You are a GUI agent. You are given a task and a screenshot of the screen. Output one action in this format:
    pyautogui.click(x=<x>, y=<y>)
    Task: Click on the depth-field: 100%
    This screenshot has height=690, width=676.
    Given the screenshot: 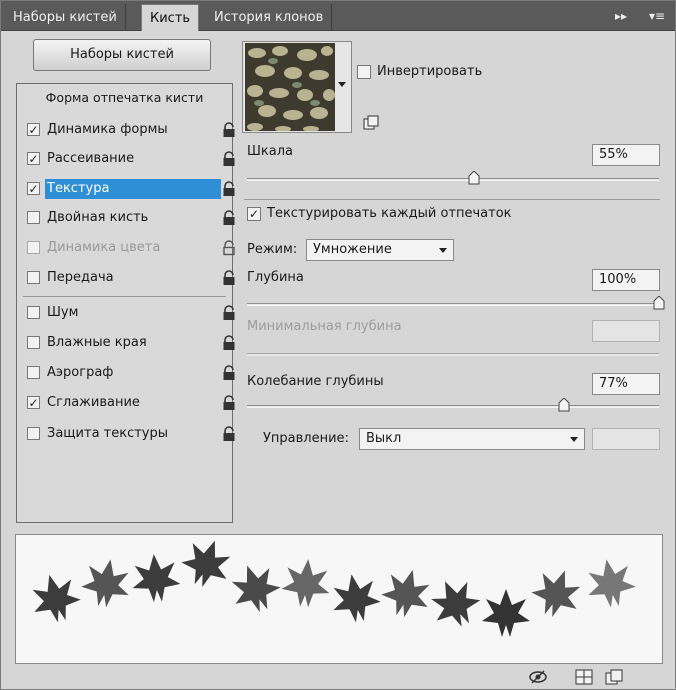 What is the action you would take?
    pyautogui.click(x=626, y=280)
    